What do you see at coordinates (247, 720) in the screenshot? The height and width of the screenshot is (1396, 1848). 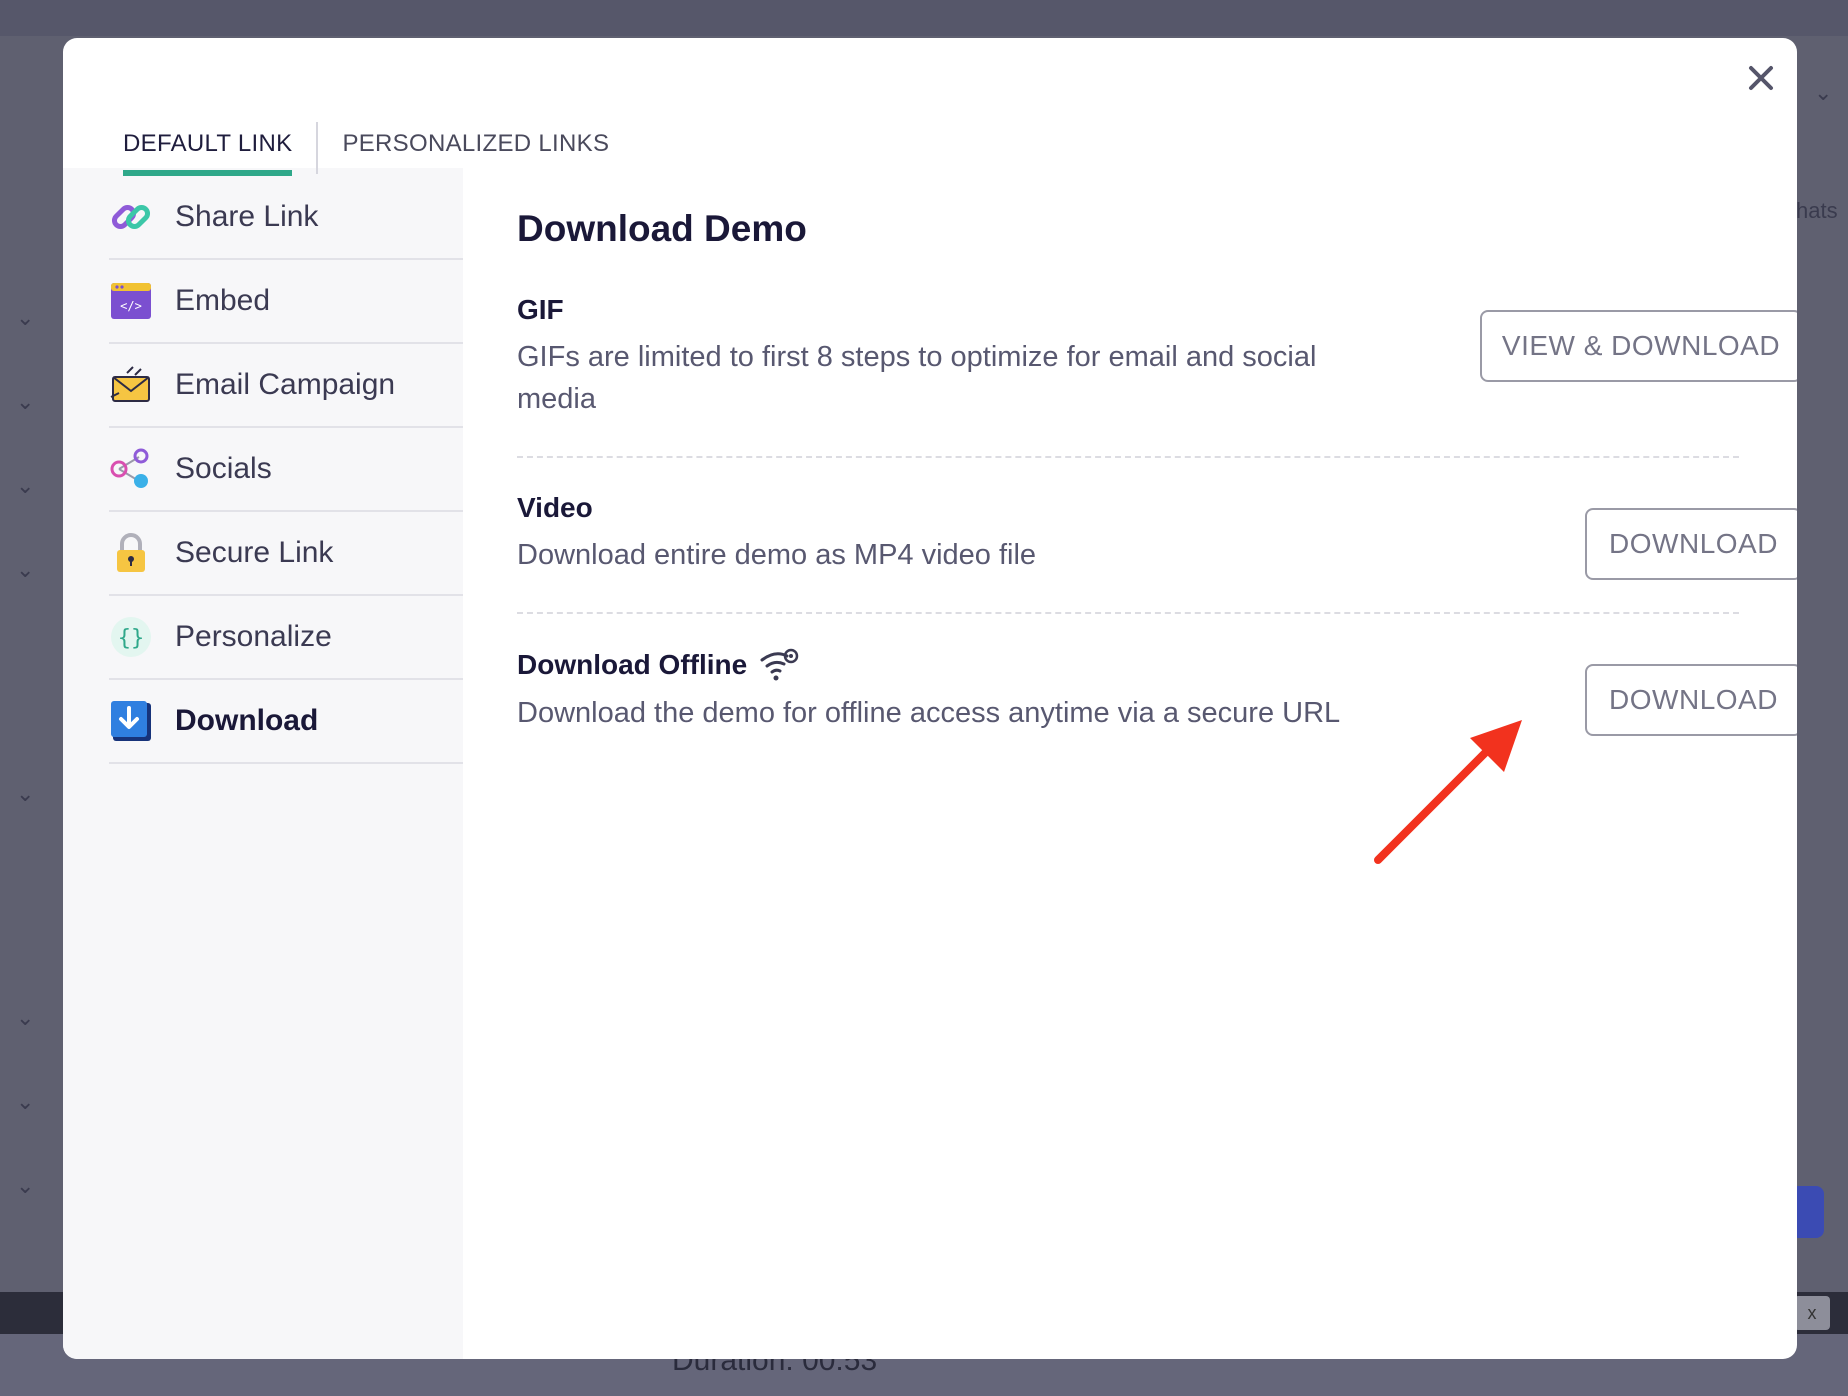 I see `sidebar-item-label: Download` at bounding box center [247, 720].